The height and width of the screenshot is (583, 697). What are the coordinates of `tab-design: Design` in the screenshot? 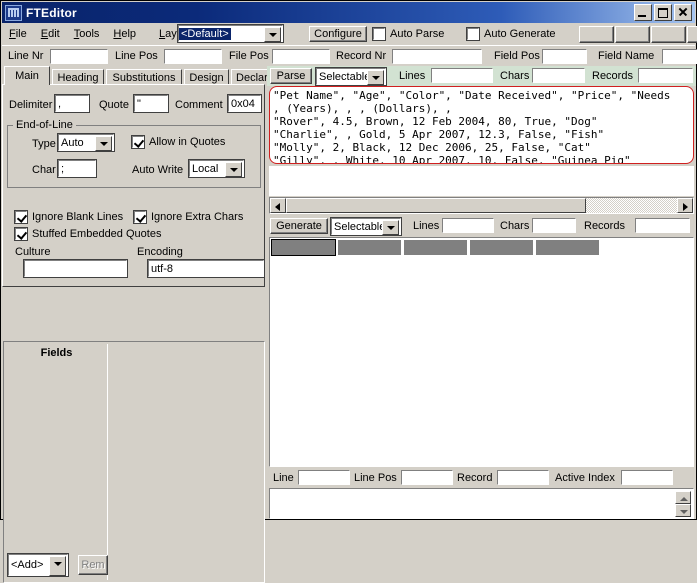 It's located at (206, 77).